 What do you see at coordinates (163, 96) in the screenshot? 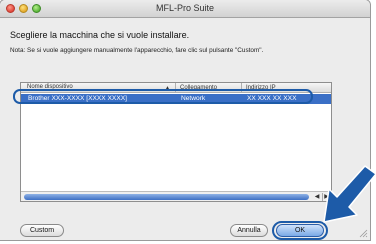
I see `selected-device-highlight` at bounding box center [163, 96].